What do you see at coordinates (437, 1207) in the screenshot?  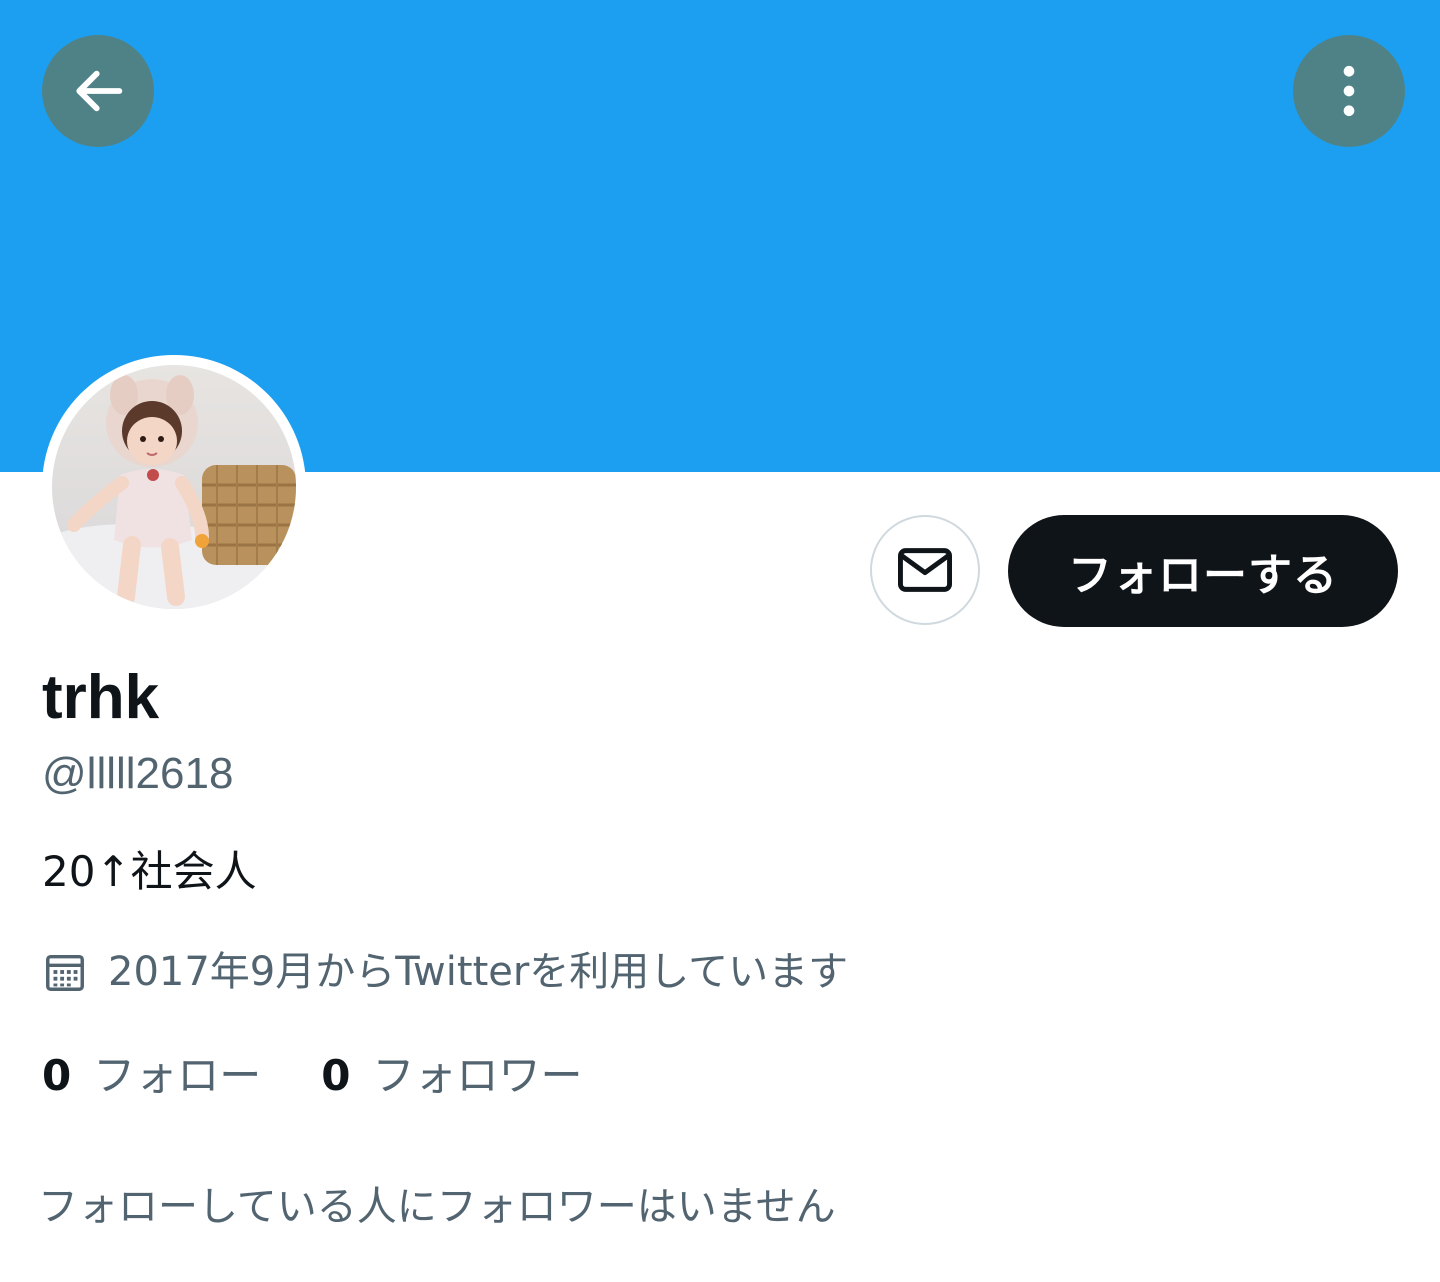 I see `followers-you-know-note: フォローしている人にフォロワーはいません` at bounding box center [437, 1207].